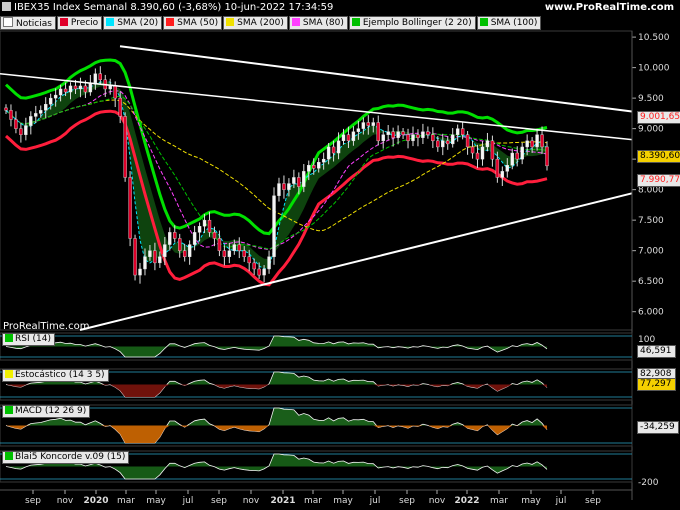 The height and width of the screenshot is (510, 680). Describe the element at coordinates (656, 351) in the screenshot. I see `rsi-value: 46,591` at that location.